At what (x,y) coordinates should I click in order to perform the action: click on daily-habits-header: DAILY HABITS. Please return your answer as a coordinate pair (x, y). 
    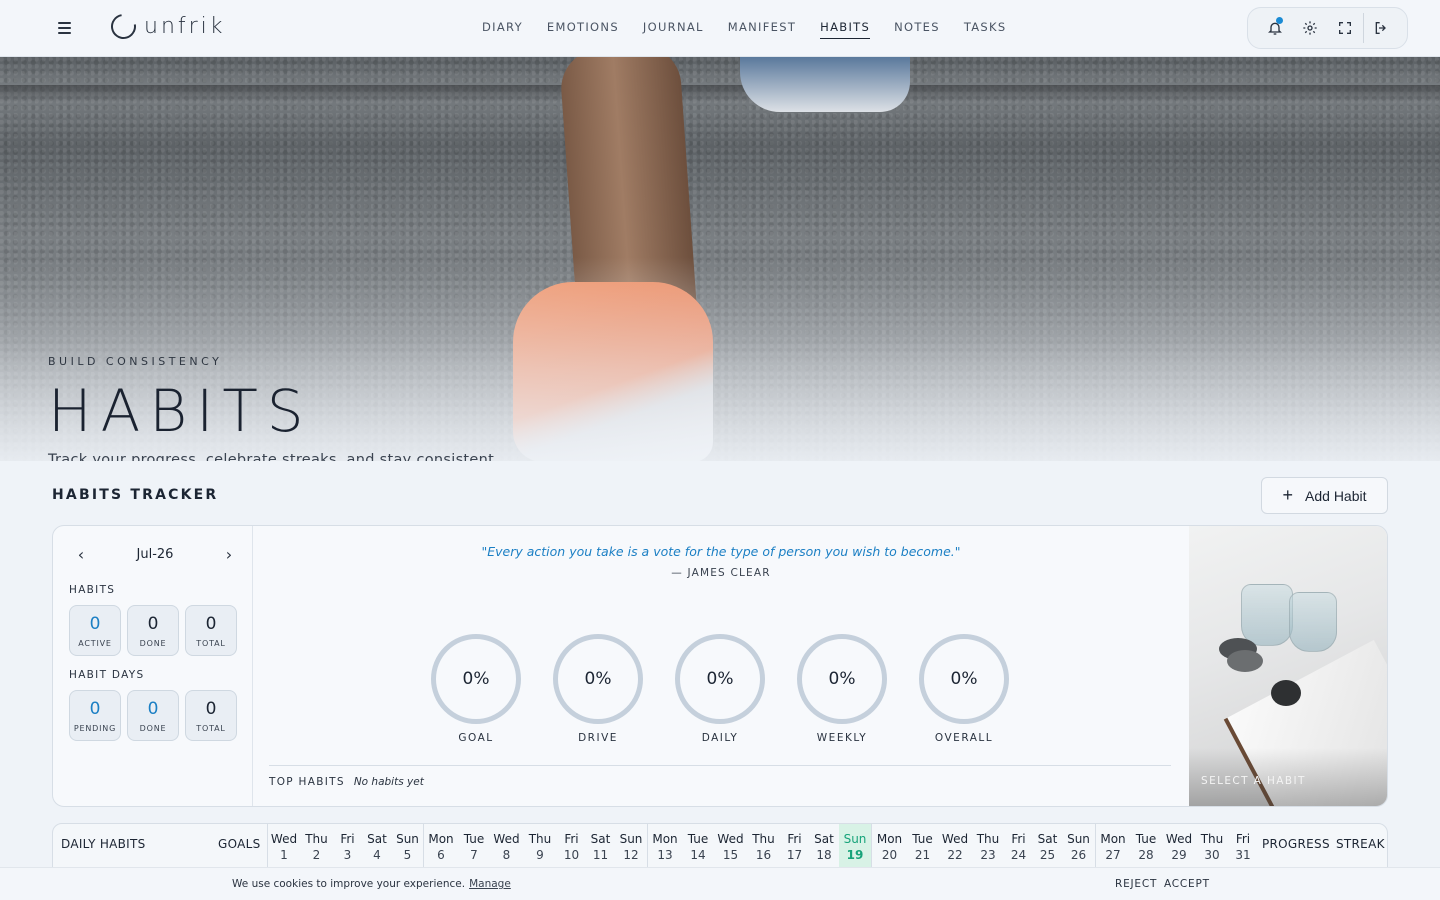
    Looking at the image, I should click on (103, 844).